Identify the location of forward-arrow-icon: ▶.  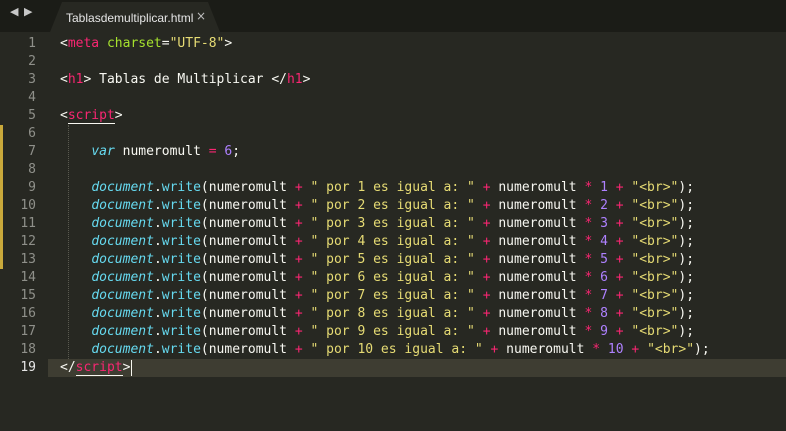
(28, 12).